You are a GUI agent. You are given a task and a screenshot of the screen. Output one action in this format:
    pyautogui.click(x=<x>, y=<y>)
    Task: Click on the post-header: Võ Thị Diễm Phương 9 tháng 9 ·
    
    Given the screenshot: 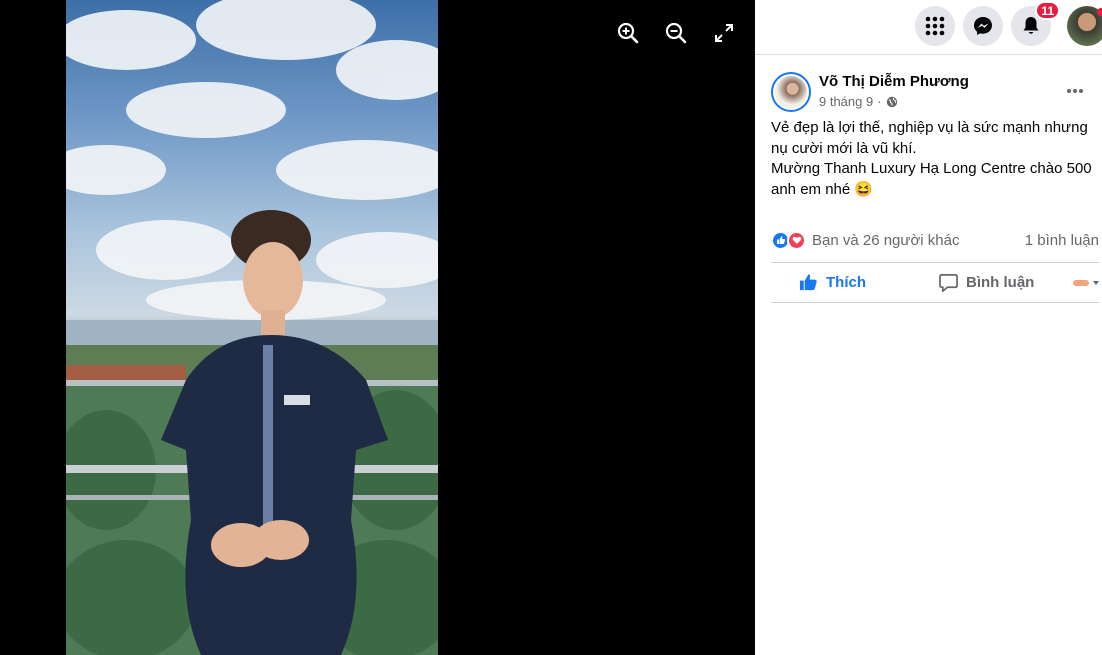 What is the action you would take?
    pyautogui.click(x=936, y=93)
    